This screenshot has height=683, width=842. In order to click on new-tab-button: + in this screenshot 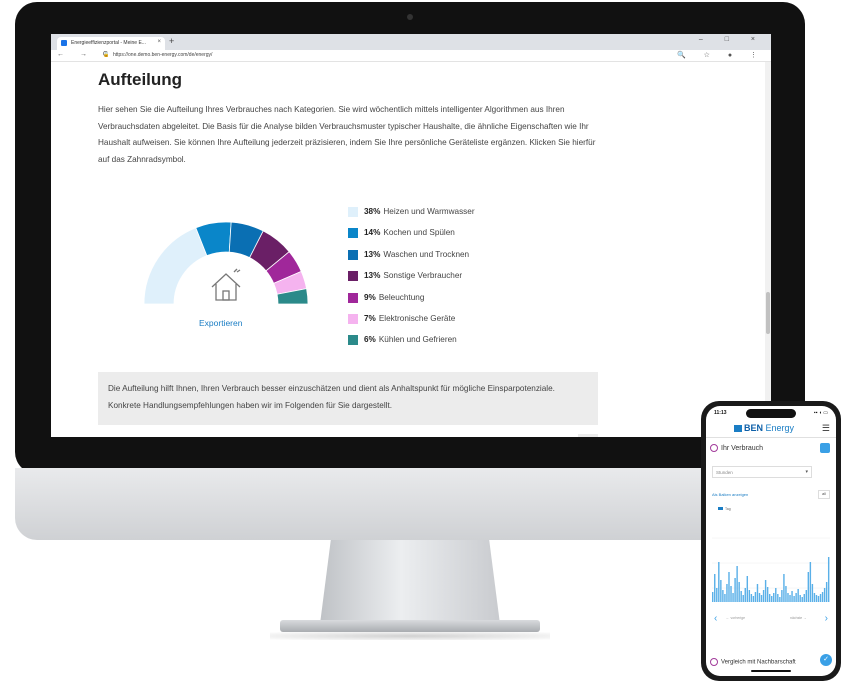, I will do `click(171, 41)`.